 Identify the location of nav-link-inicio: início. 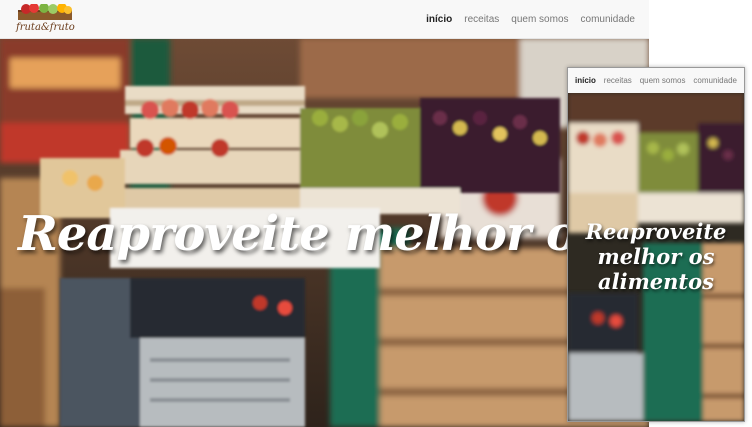
(439, 19).